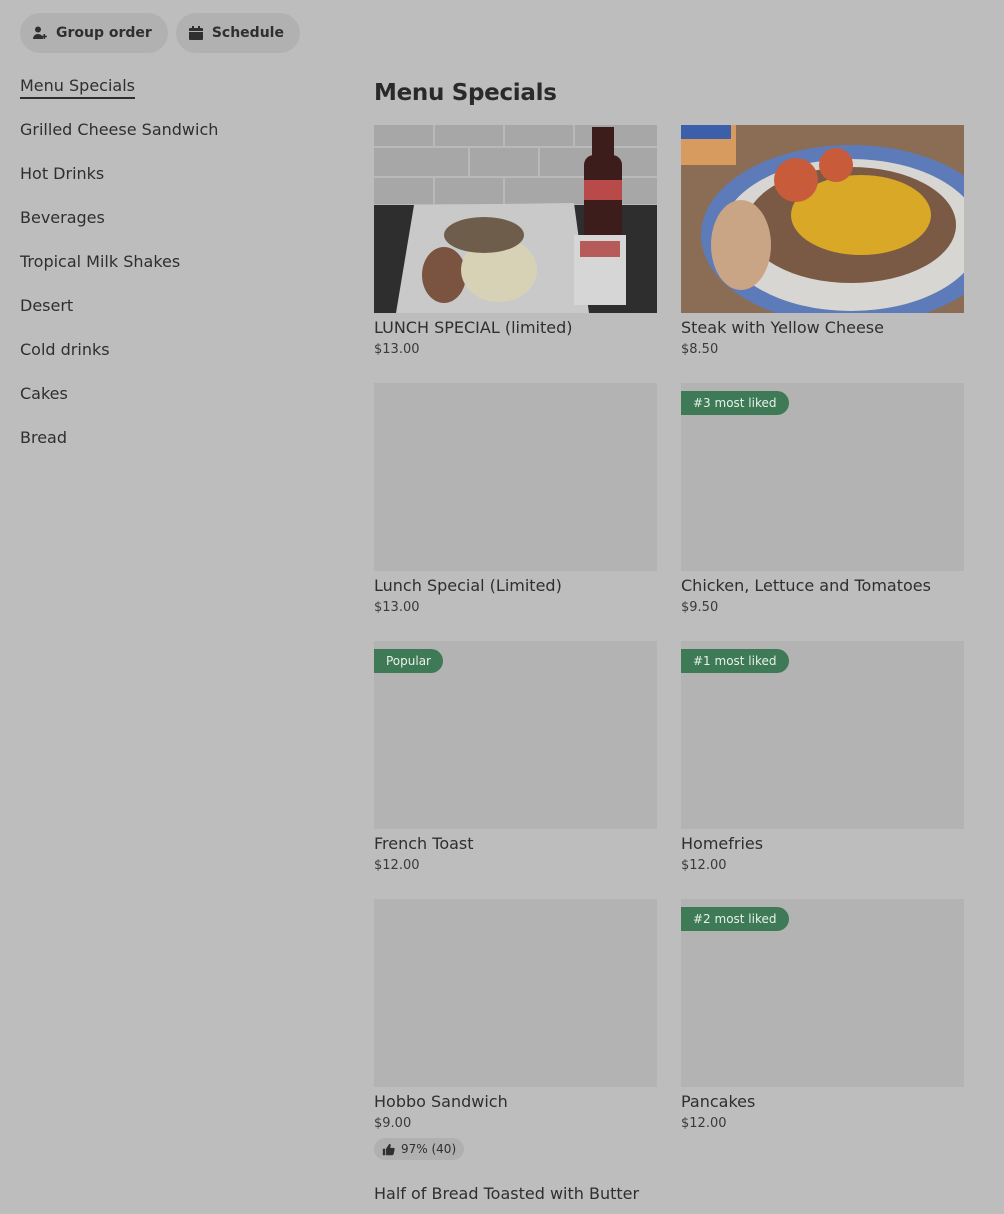 The image size is (1004, 1214). I want to click on sidebar-item-desert: Desert, so click(170, 316).